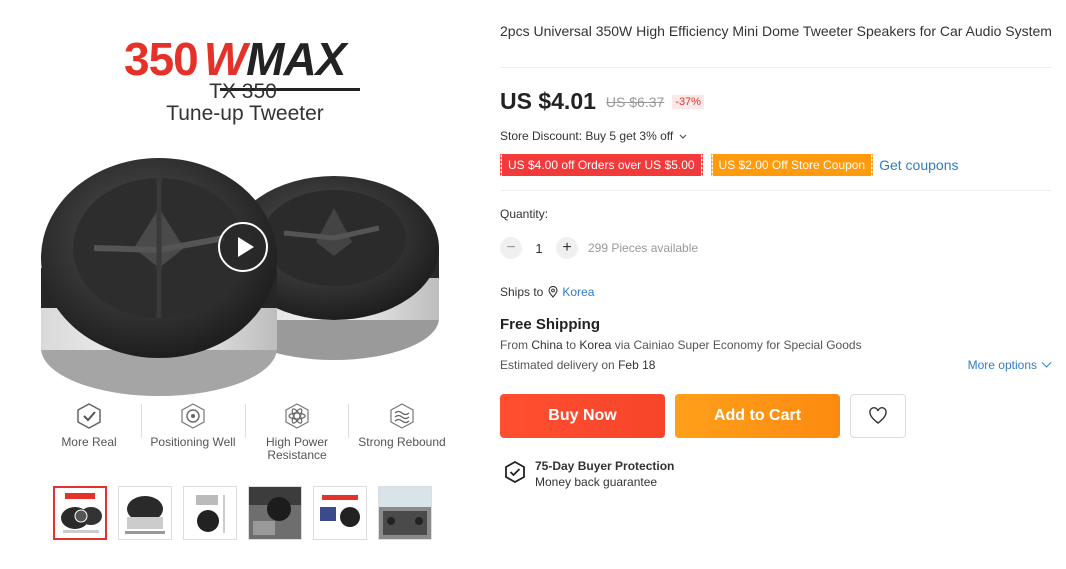 This screenshot has width=1066, height=569. I want to click on coupon-orders-over: US $4.00 off Orders over US $5.00, so click(601, 165).